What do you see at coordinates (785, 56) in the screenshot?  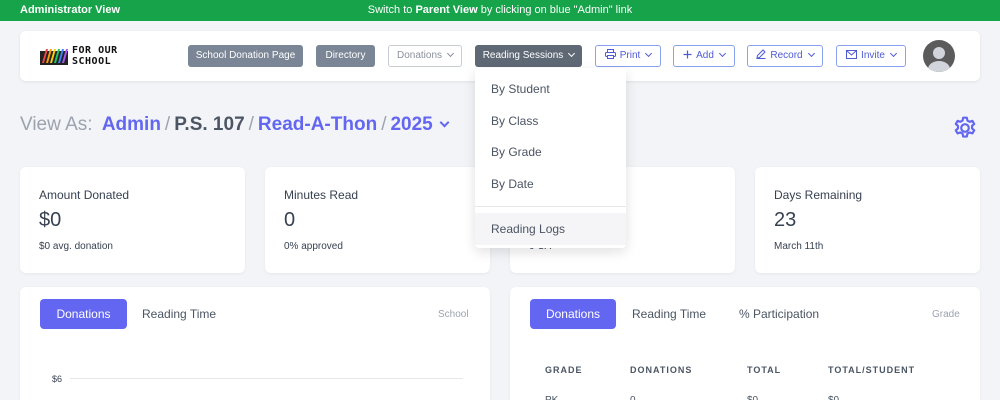 I see `record-dropdown: Record` at bounding box center [785, 56].